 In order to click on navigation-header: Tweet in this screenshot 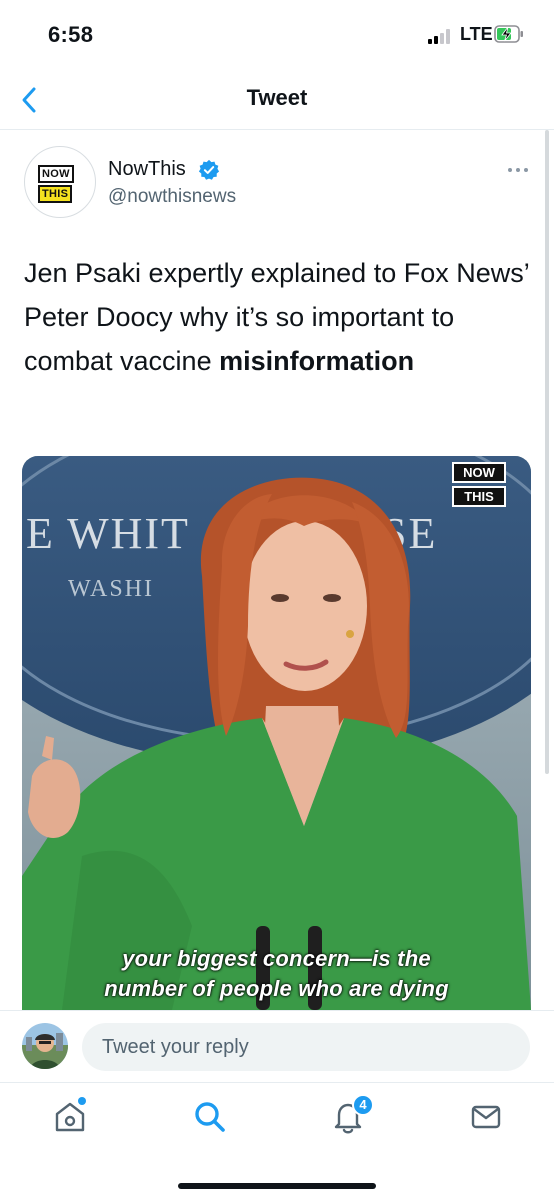, I will do `click(277, 100)`.